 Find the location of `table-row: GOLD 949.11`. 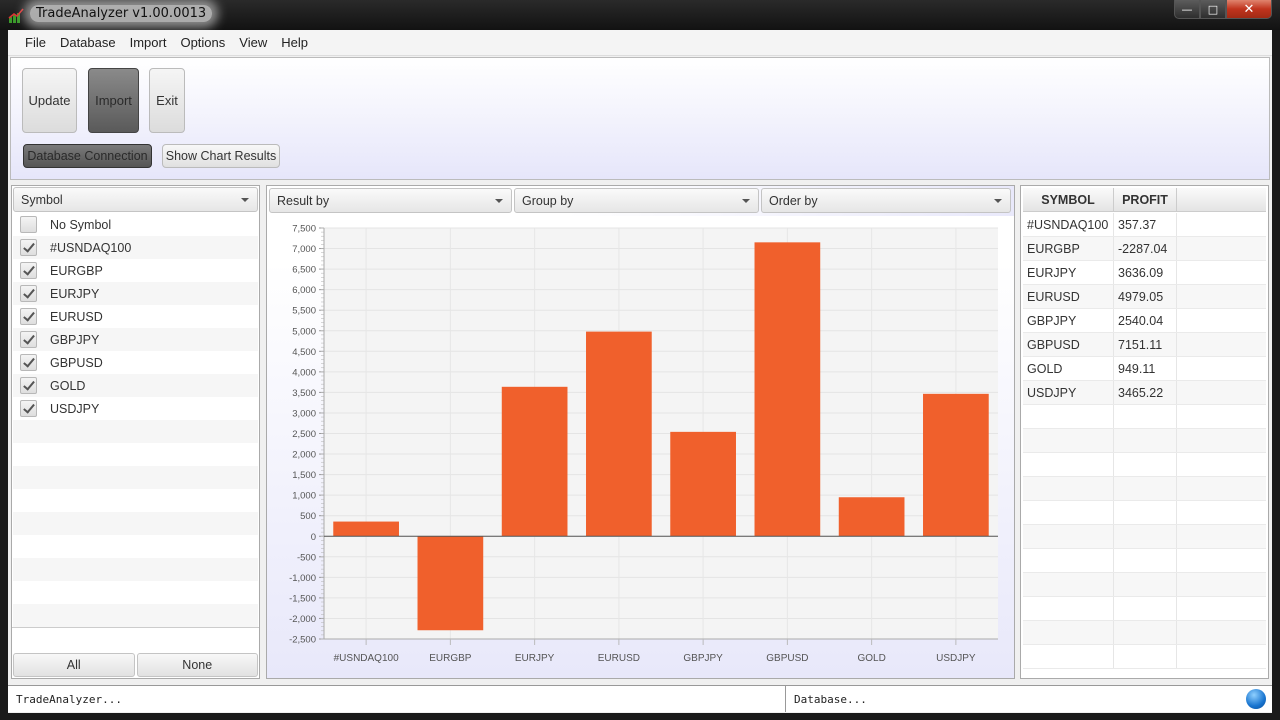

table-row: GOLD 949.11 is located at coordinates (1144, 369).